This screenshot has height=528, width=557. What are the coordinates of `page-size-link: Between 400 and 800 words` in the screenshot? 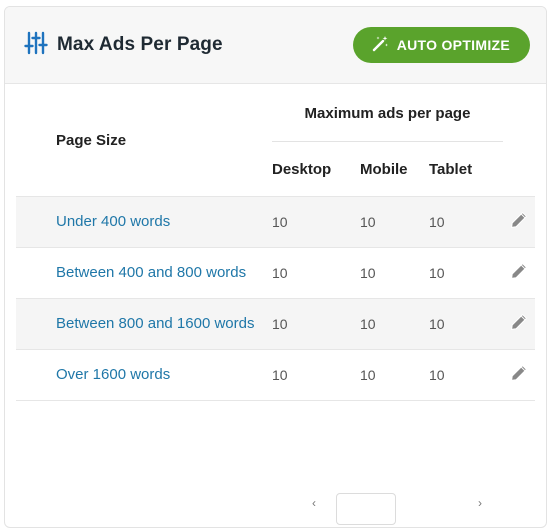 It's located at (131, 272).